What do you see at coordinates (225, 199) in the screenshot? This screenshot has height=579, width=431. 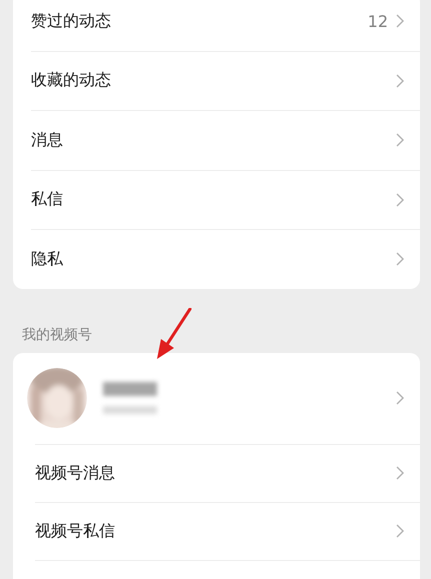 I see `list-item: 私信` at bounding box center [225, 199].